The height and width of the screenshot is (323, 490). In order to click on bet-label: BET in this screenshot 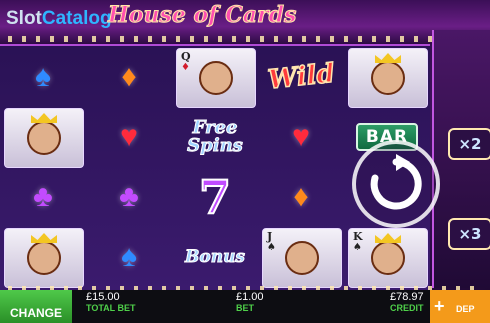, I will do `click(245, 308)`.